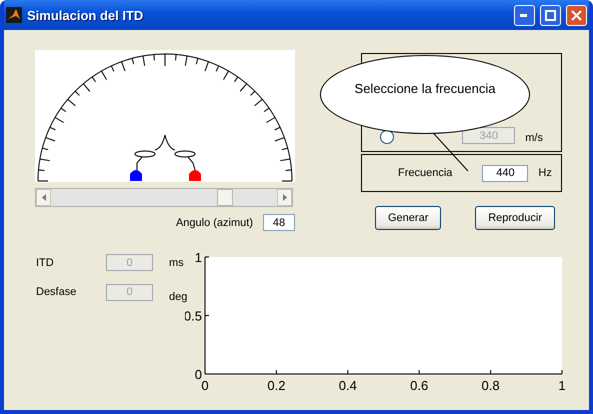  I want to click on result-unit: deg, so click(178, 297).